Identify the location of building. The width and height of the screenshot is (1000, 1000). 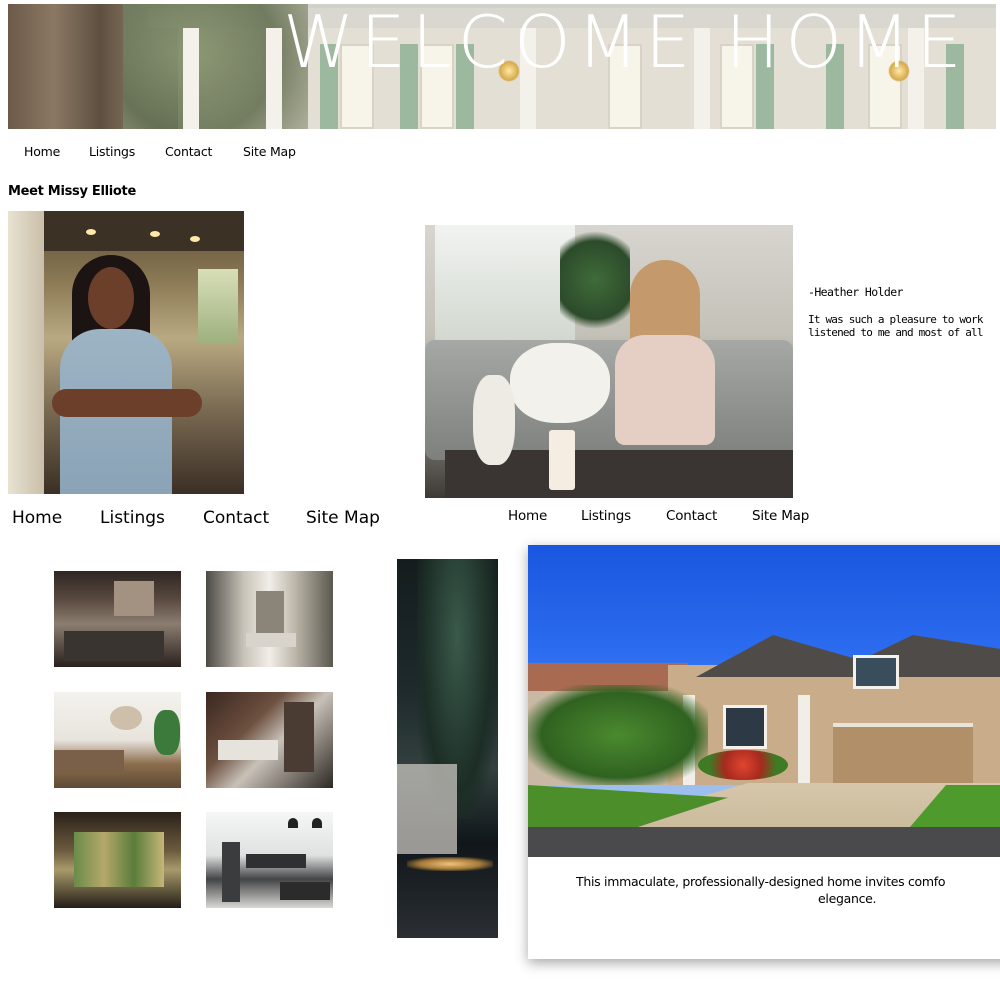
(427, 809).